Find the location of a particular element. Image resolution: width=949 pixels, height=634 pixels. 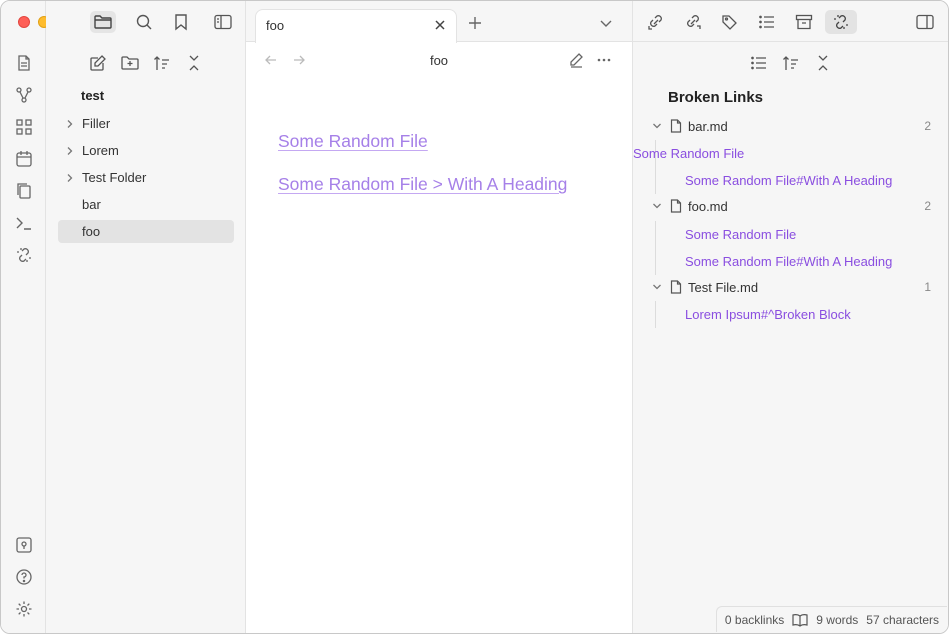

tab-foo: foo is located at coordinates (356, 26).